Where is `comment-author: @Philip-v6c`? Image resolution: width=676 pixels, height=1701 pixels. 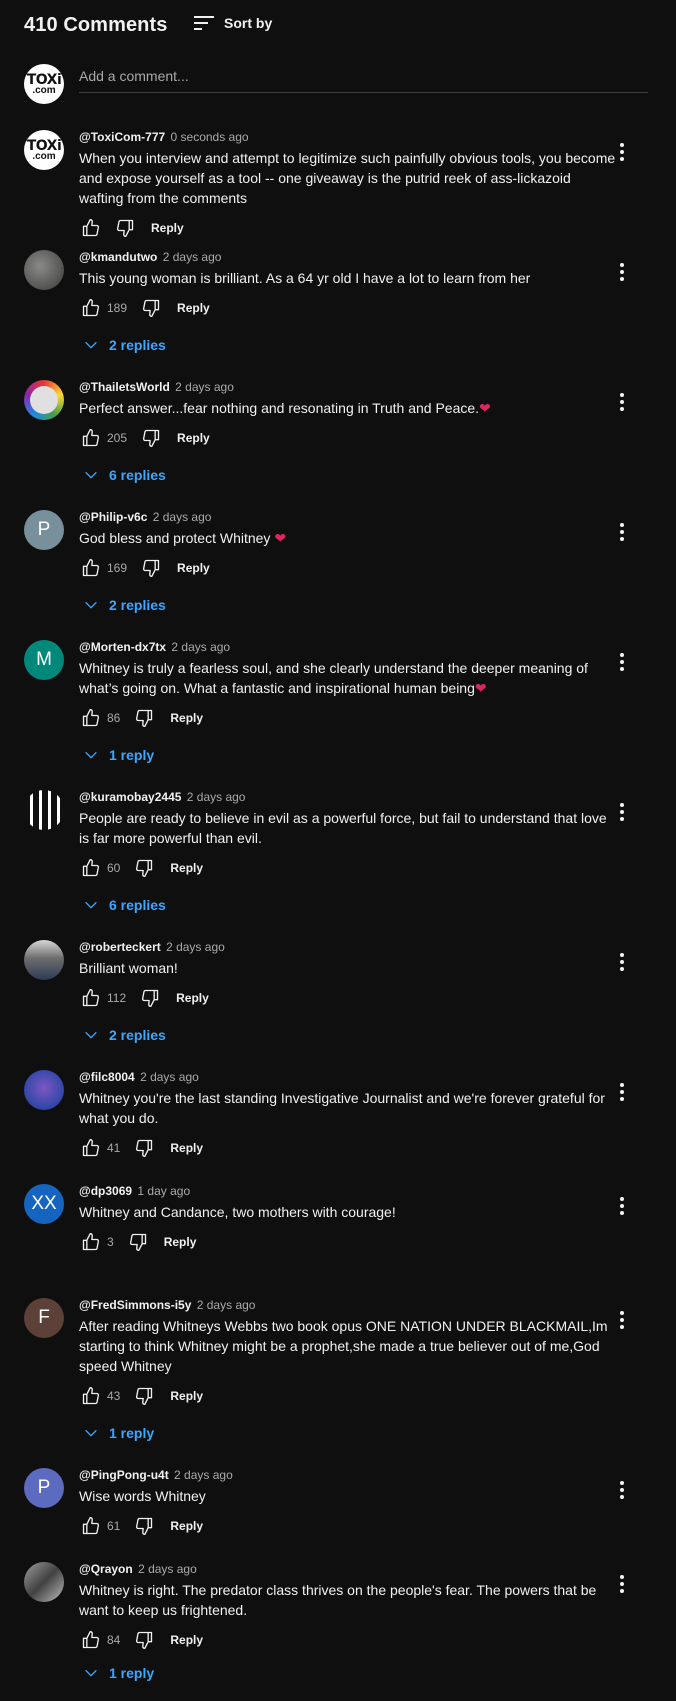 comment-author: @Philip-v6c is located at coordinates (113, 517).